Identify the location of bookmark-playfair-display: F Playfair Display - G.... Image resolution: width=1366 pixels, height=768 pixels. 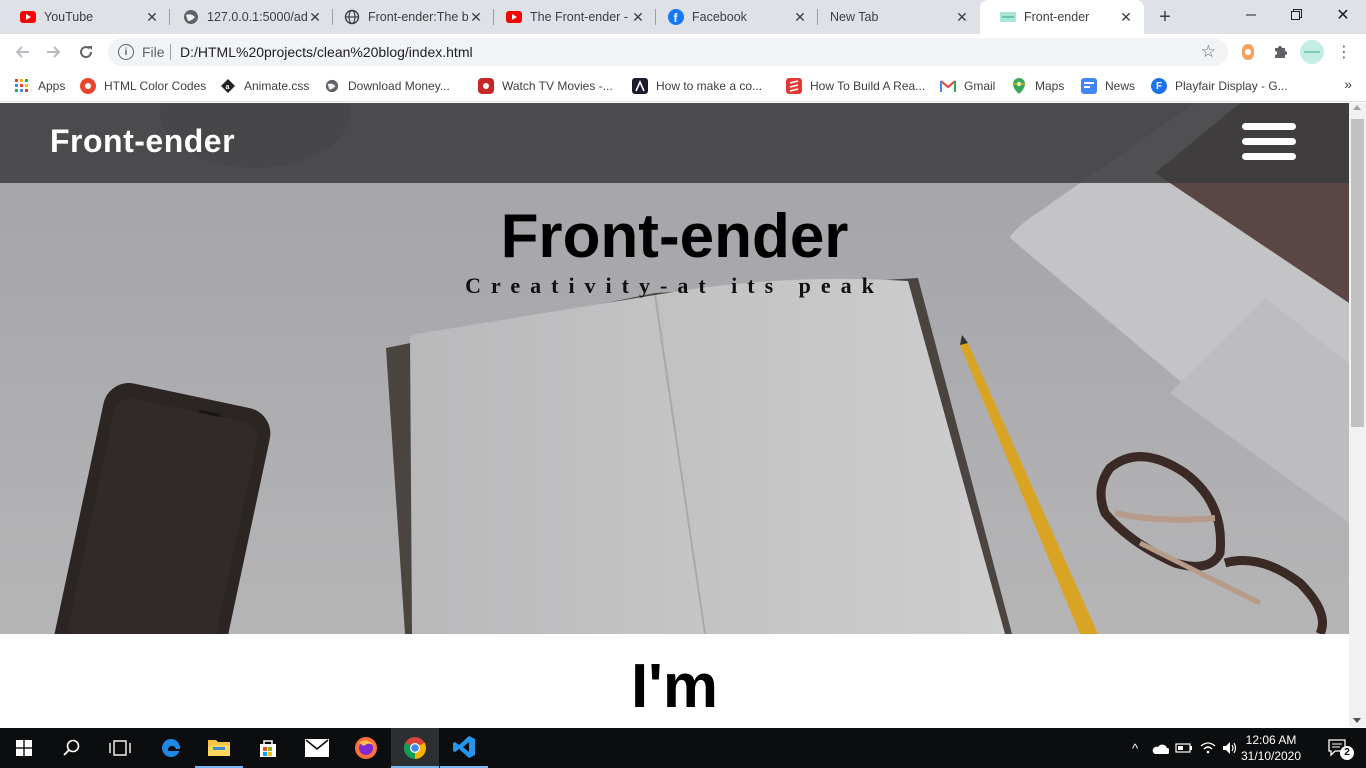
(1219, 86).